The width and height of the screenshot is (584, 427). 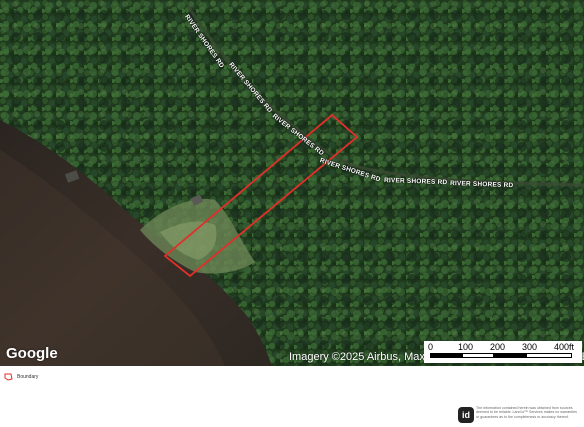 I want to click on land-id-logo: id, so click(x=466, y=415).